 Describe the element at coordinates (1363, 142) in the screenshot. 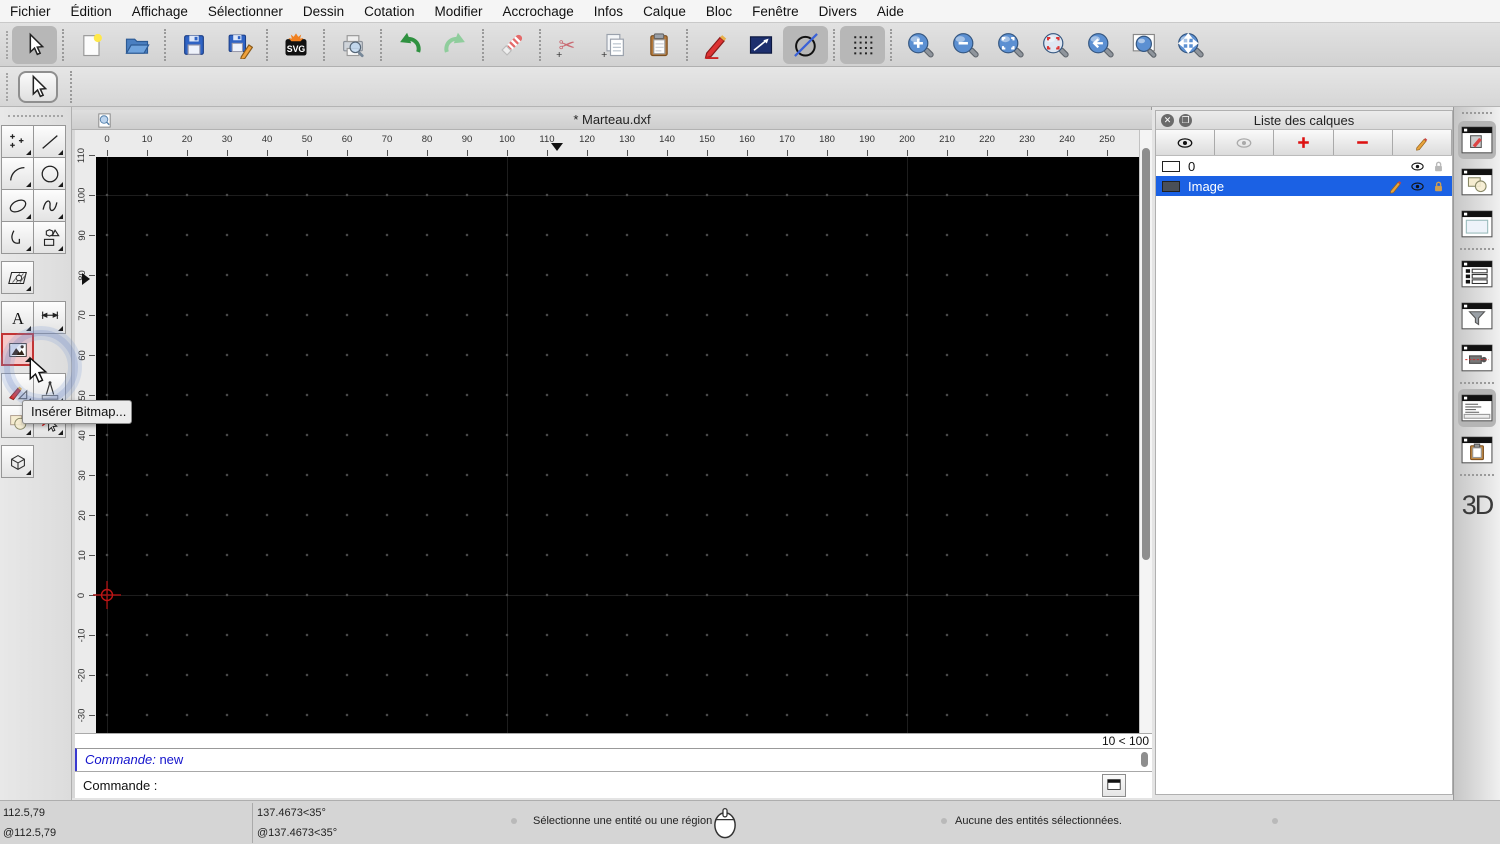

I see `remove-layer-button` at that location.